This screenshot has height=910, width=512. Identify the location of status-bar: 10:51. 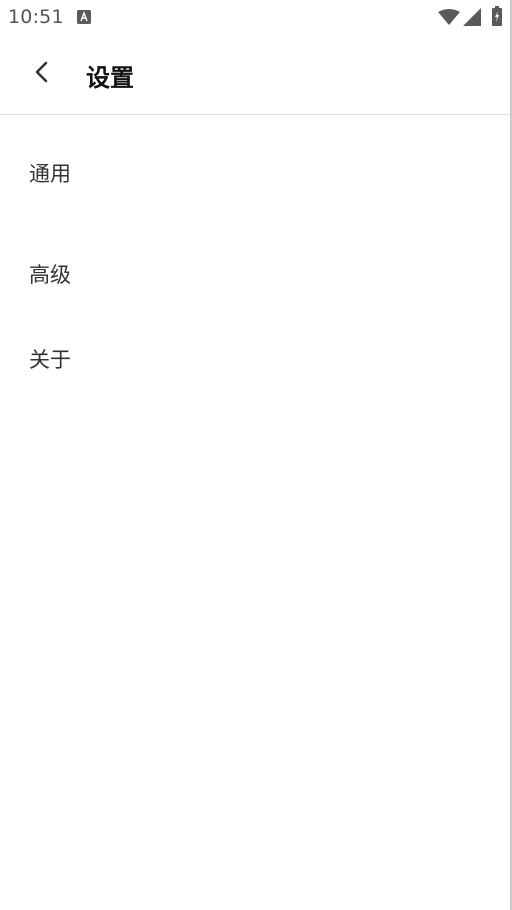
(255, 17).